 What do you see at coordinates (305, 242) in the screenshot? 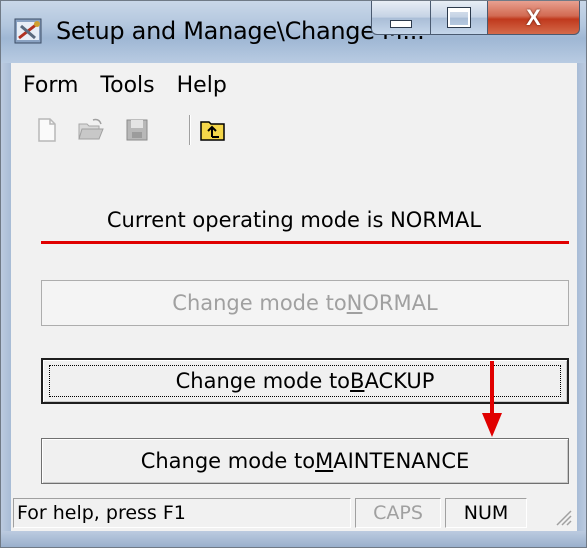
I see `red-divider-line` at bounding box center [305, 242].